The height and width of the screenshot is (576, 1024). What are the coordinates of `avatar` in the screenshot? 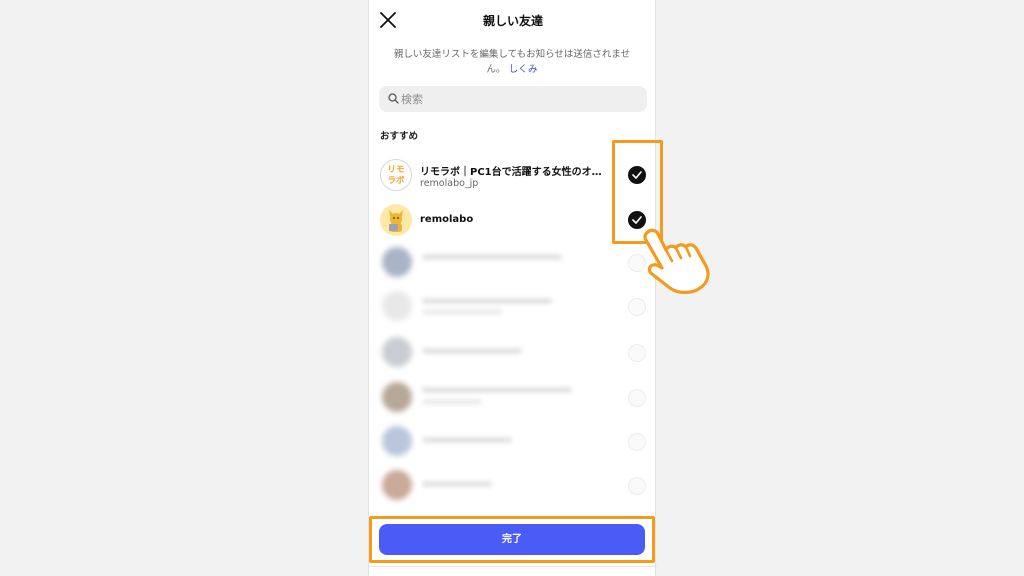 It's located at (396, 220).